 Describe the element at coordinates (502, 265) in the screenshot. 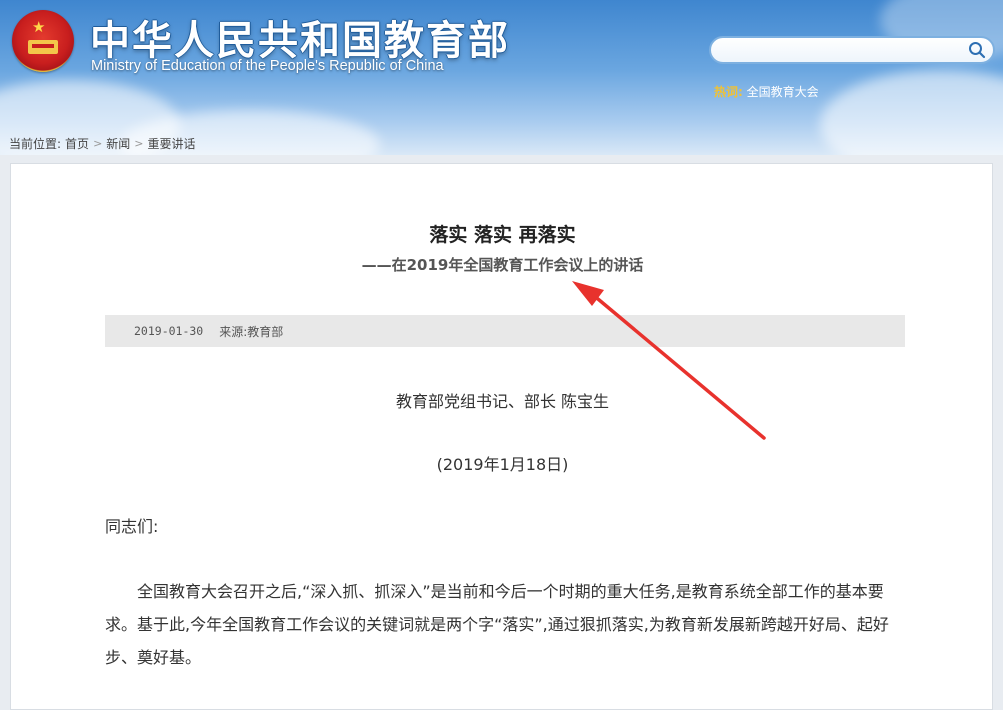

I see `article-subtitle: ——在2019年全国教育工作会议上的讲话` at that location.